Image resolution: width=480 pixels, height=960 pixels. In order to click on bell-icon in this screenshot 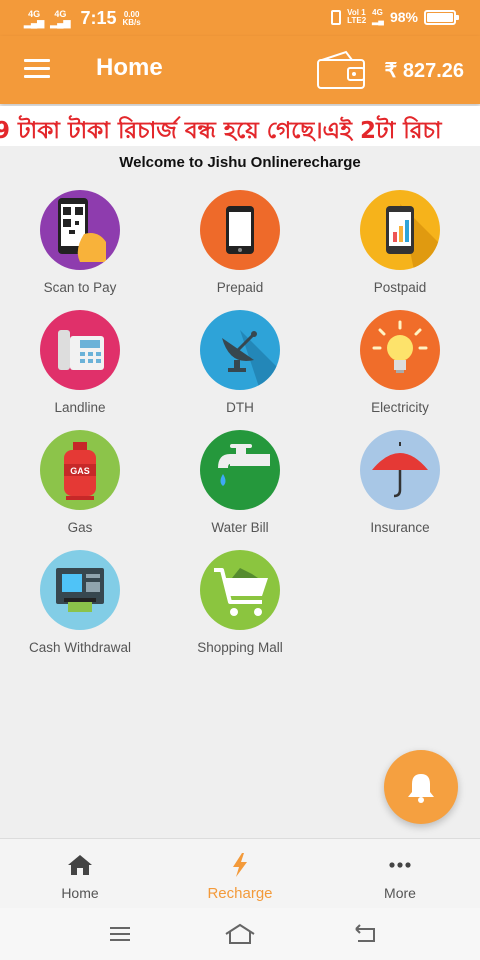, I will do `click(421, 788)`.